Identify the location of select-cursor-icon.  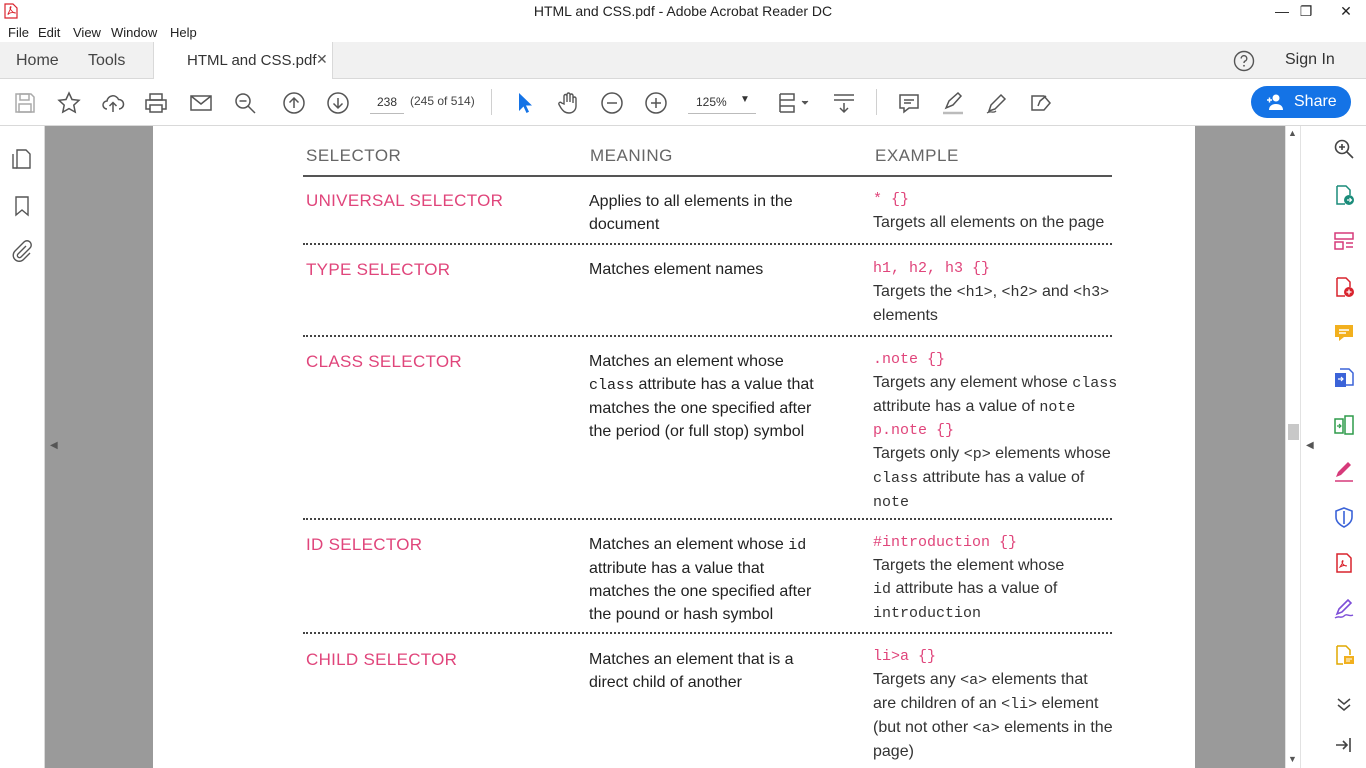
(524, 103).